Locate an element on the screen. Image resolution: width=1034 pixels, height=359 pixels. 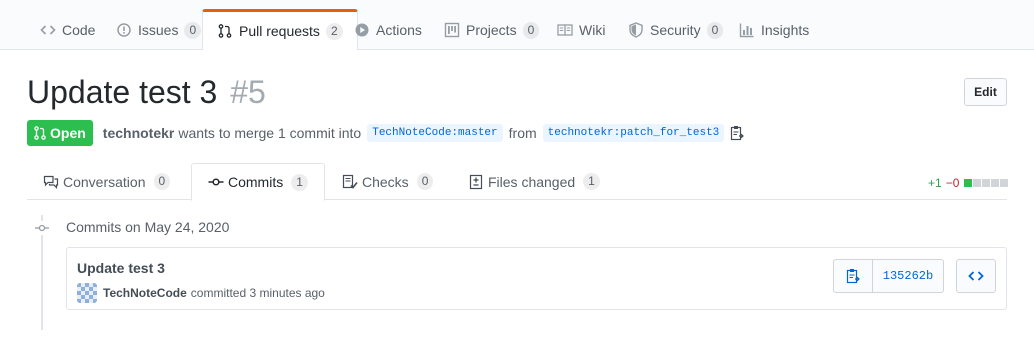
tab-label: Issues is located at coordinates (158, 30).